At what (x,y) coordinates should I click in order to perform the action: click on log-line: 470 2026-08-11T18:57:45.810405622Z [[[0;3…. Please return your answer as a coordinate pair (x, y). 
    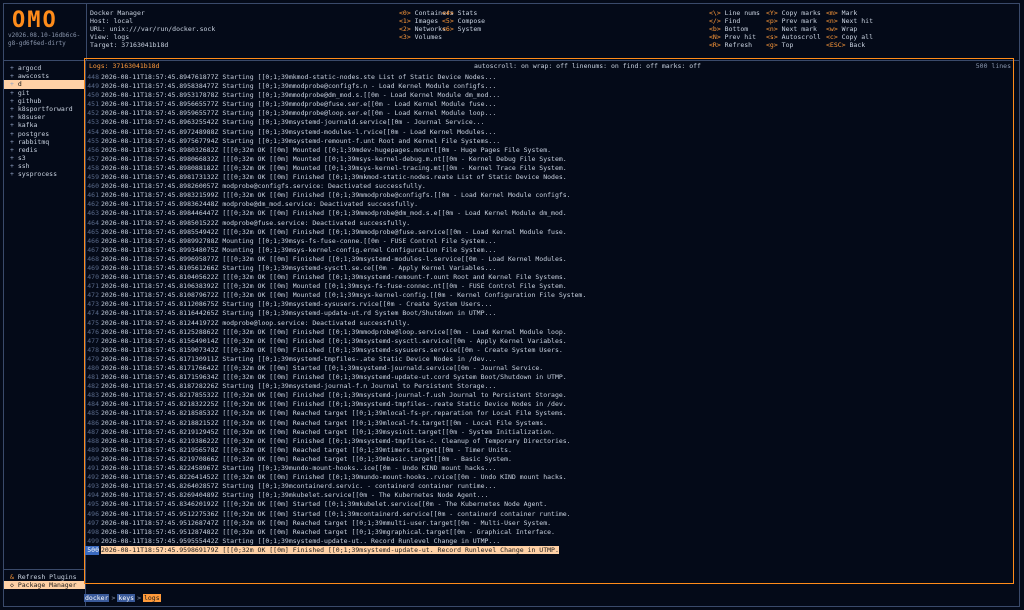
    Looking at the image, I should click on (548, 277).